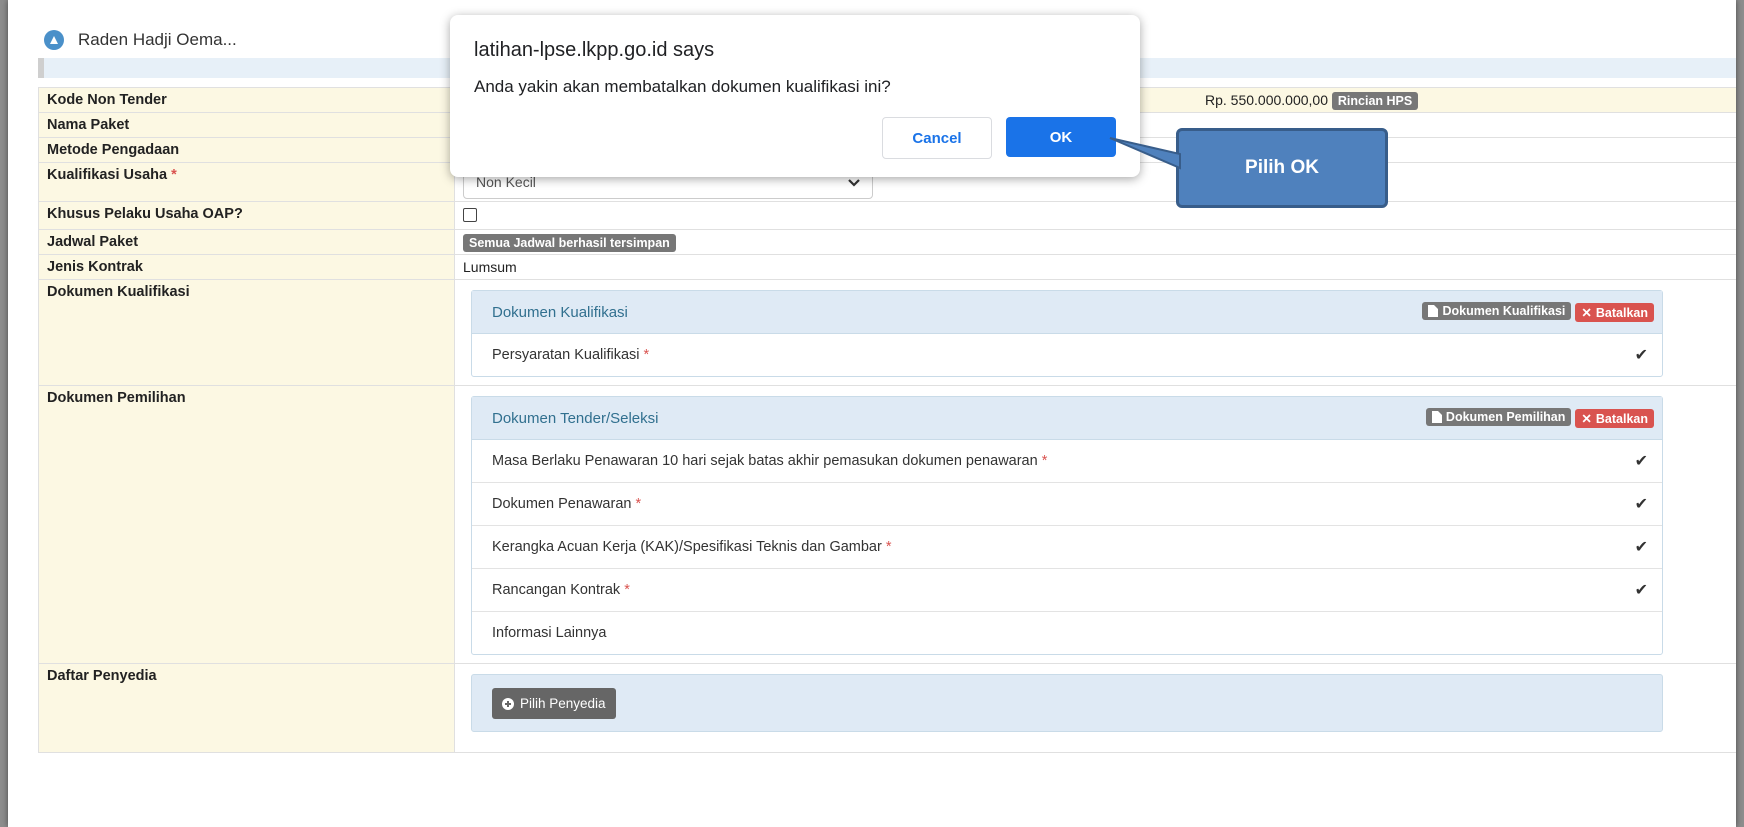  What do you see at coordinates (107, 175) in the screenshot?
I see `label-kualifikasi-usaha: Kualifikasi Usaha` at bounding box center [107, 175].